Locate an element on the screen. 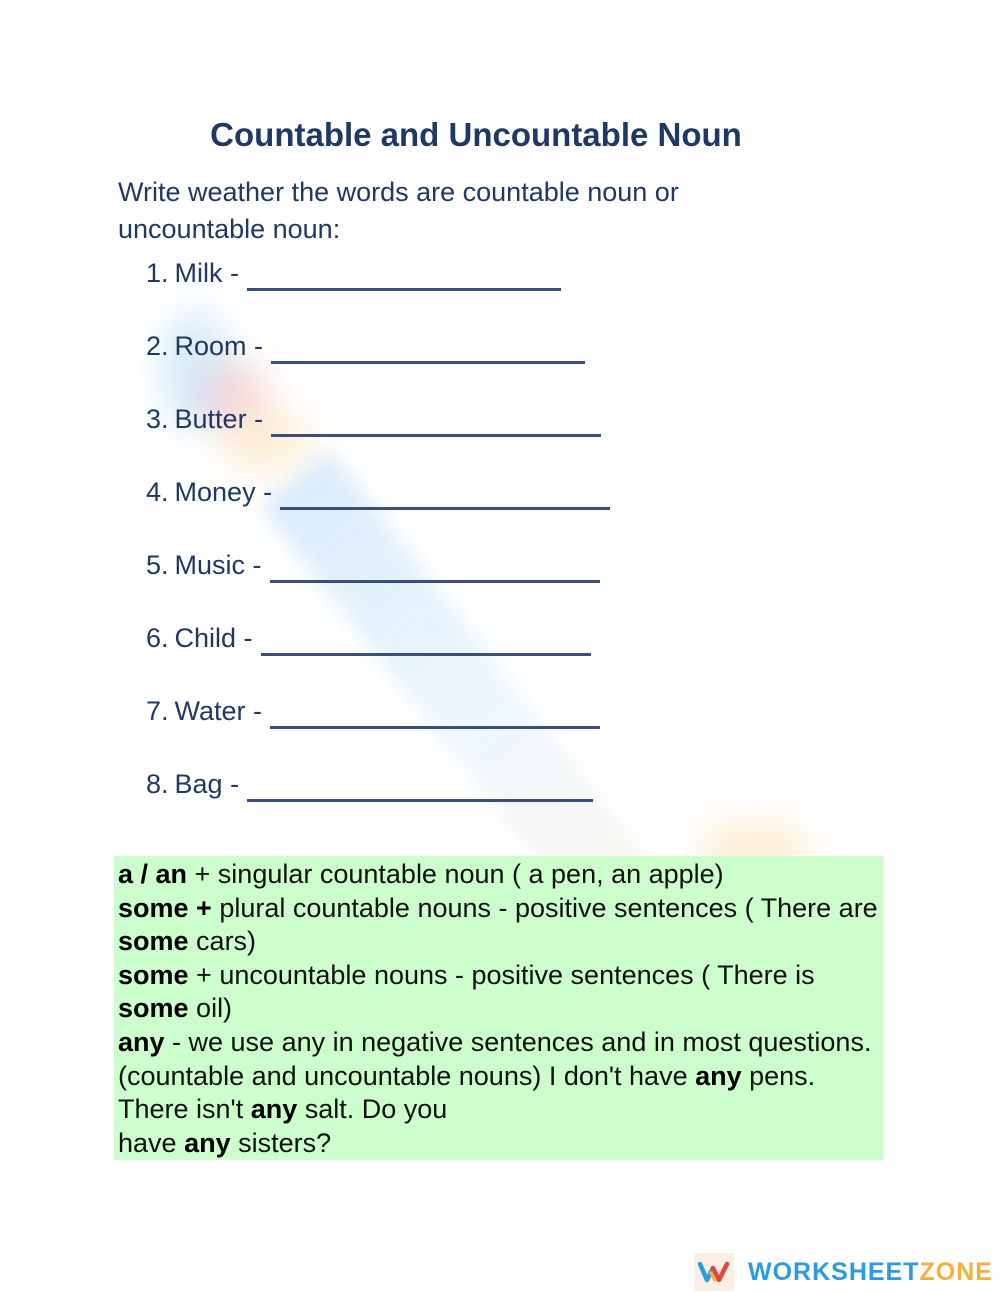 The image size is (1000, 1292). question-item: 7. Water - is located at coordinates (378, 732).